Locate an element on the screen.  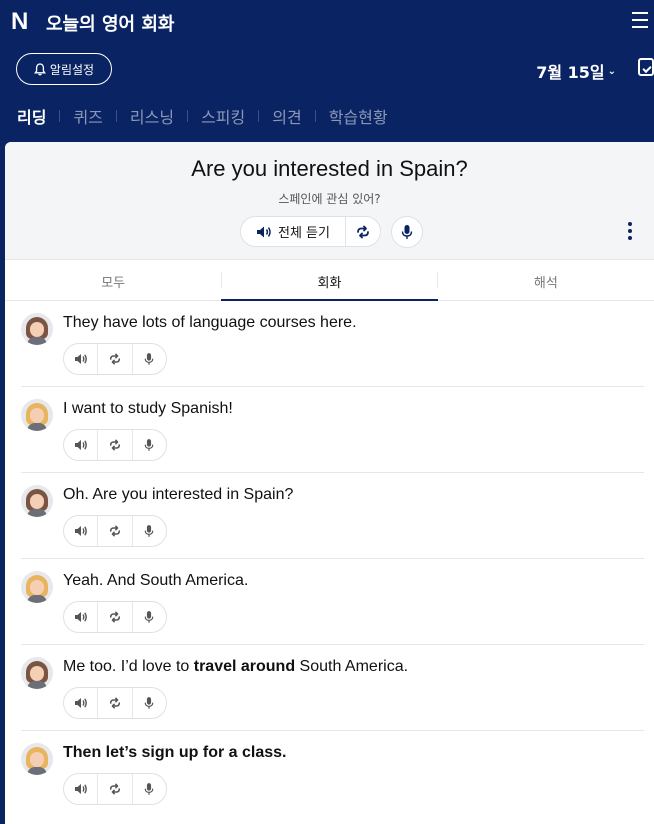
dialogue-line: Oh. Are you interested in Spain? is located at coordinates (332, 516).